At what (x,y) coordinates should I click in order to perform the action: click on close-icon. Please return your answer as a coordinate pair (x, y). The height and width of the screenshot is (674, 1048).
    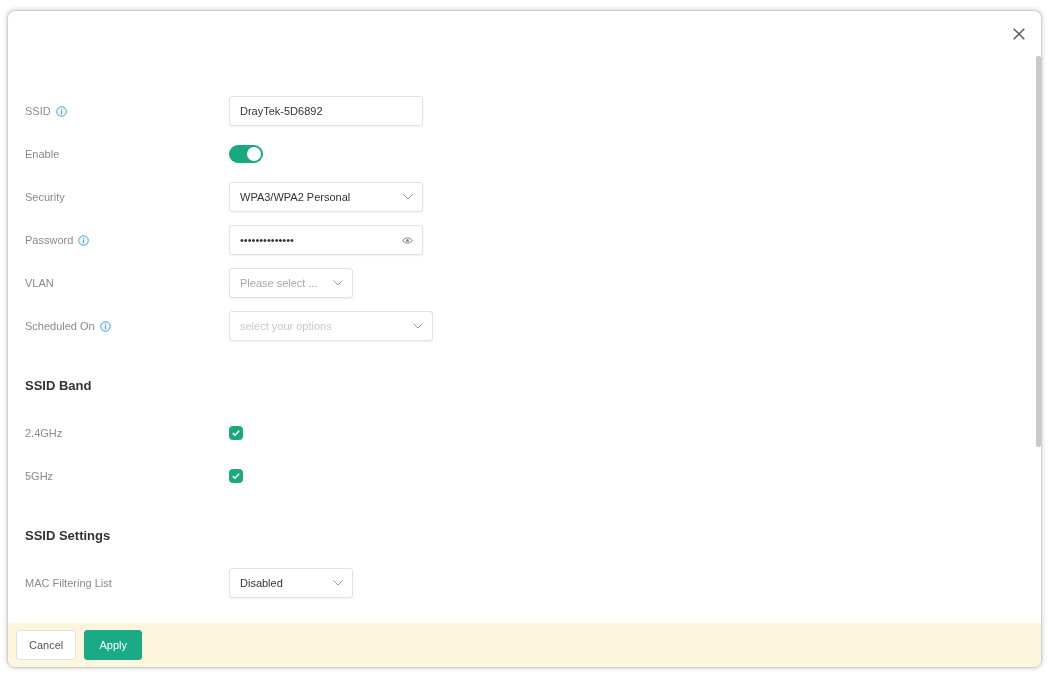
    Looking at the image, I should click on (1019, 33).